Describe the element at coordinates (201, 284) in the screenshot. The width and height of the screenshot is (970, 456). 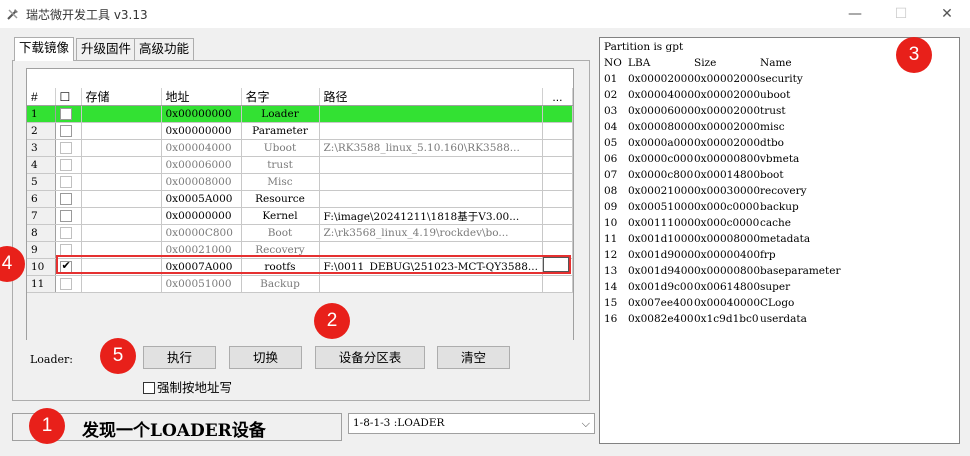
I see `row-address: 0x00051000` at that location.